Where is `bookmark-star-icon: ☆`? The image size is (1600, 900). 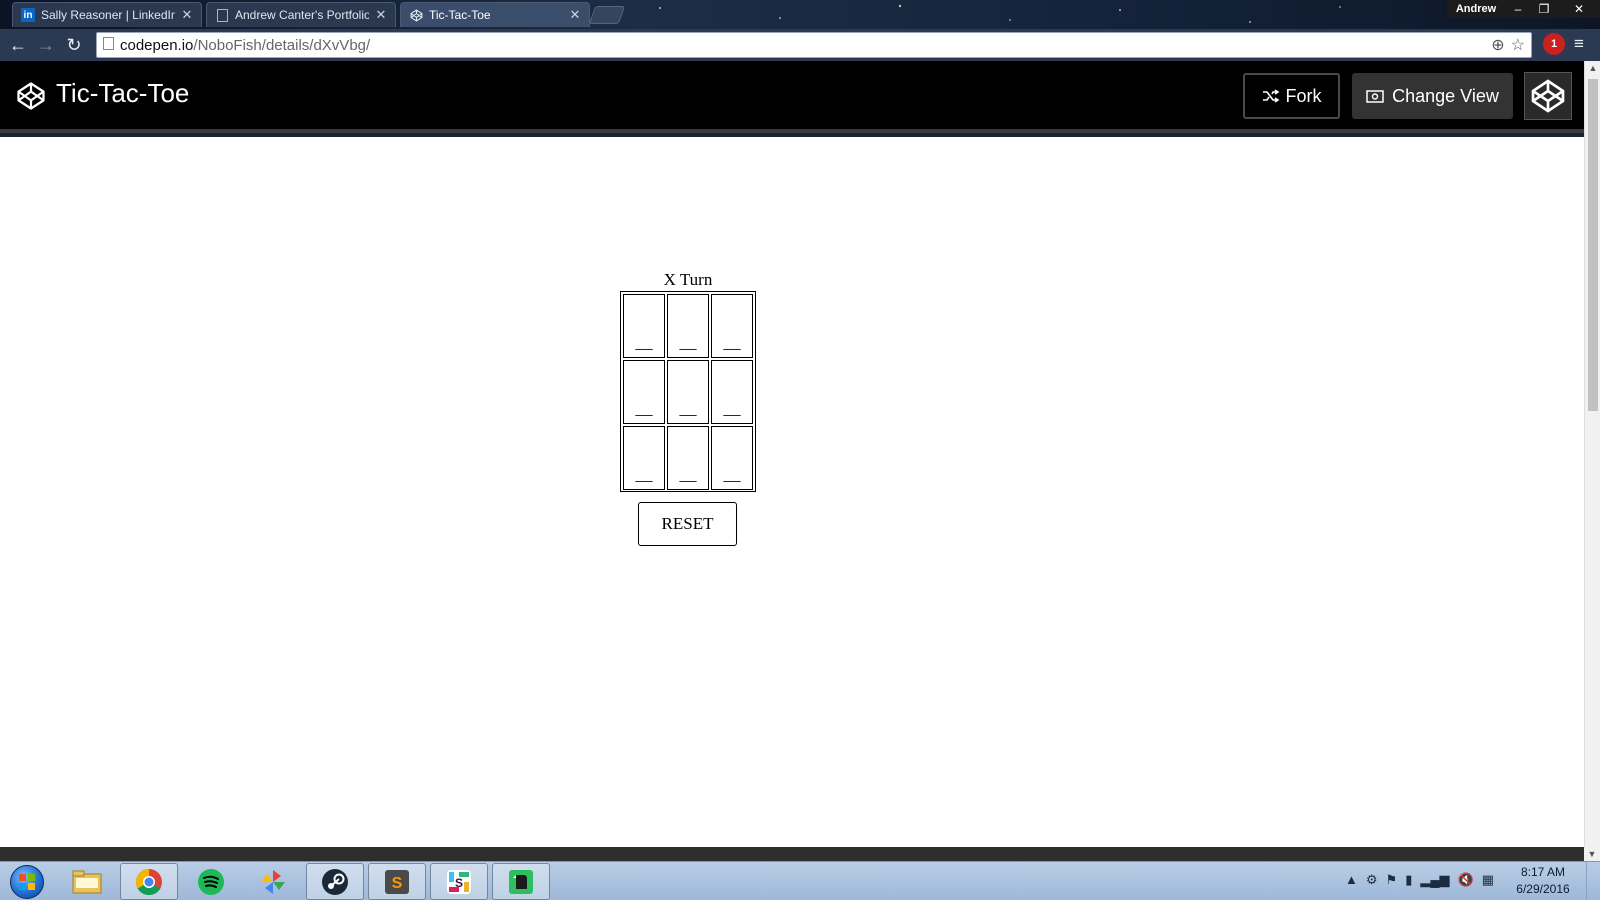 bookmark-star-icon: ☆ is located at coordinates (1518, 45).